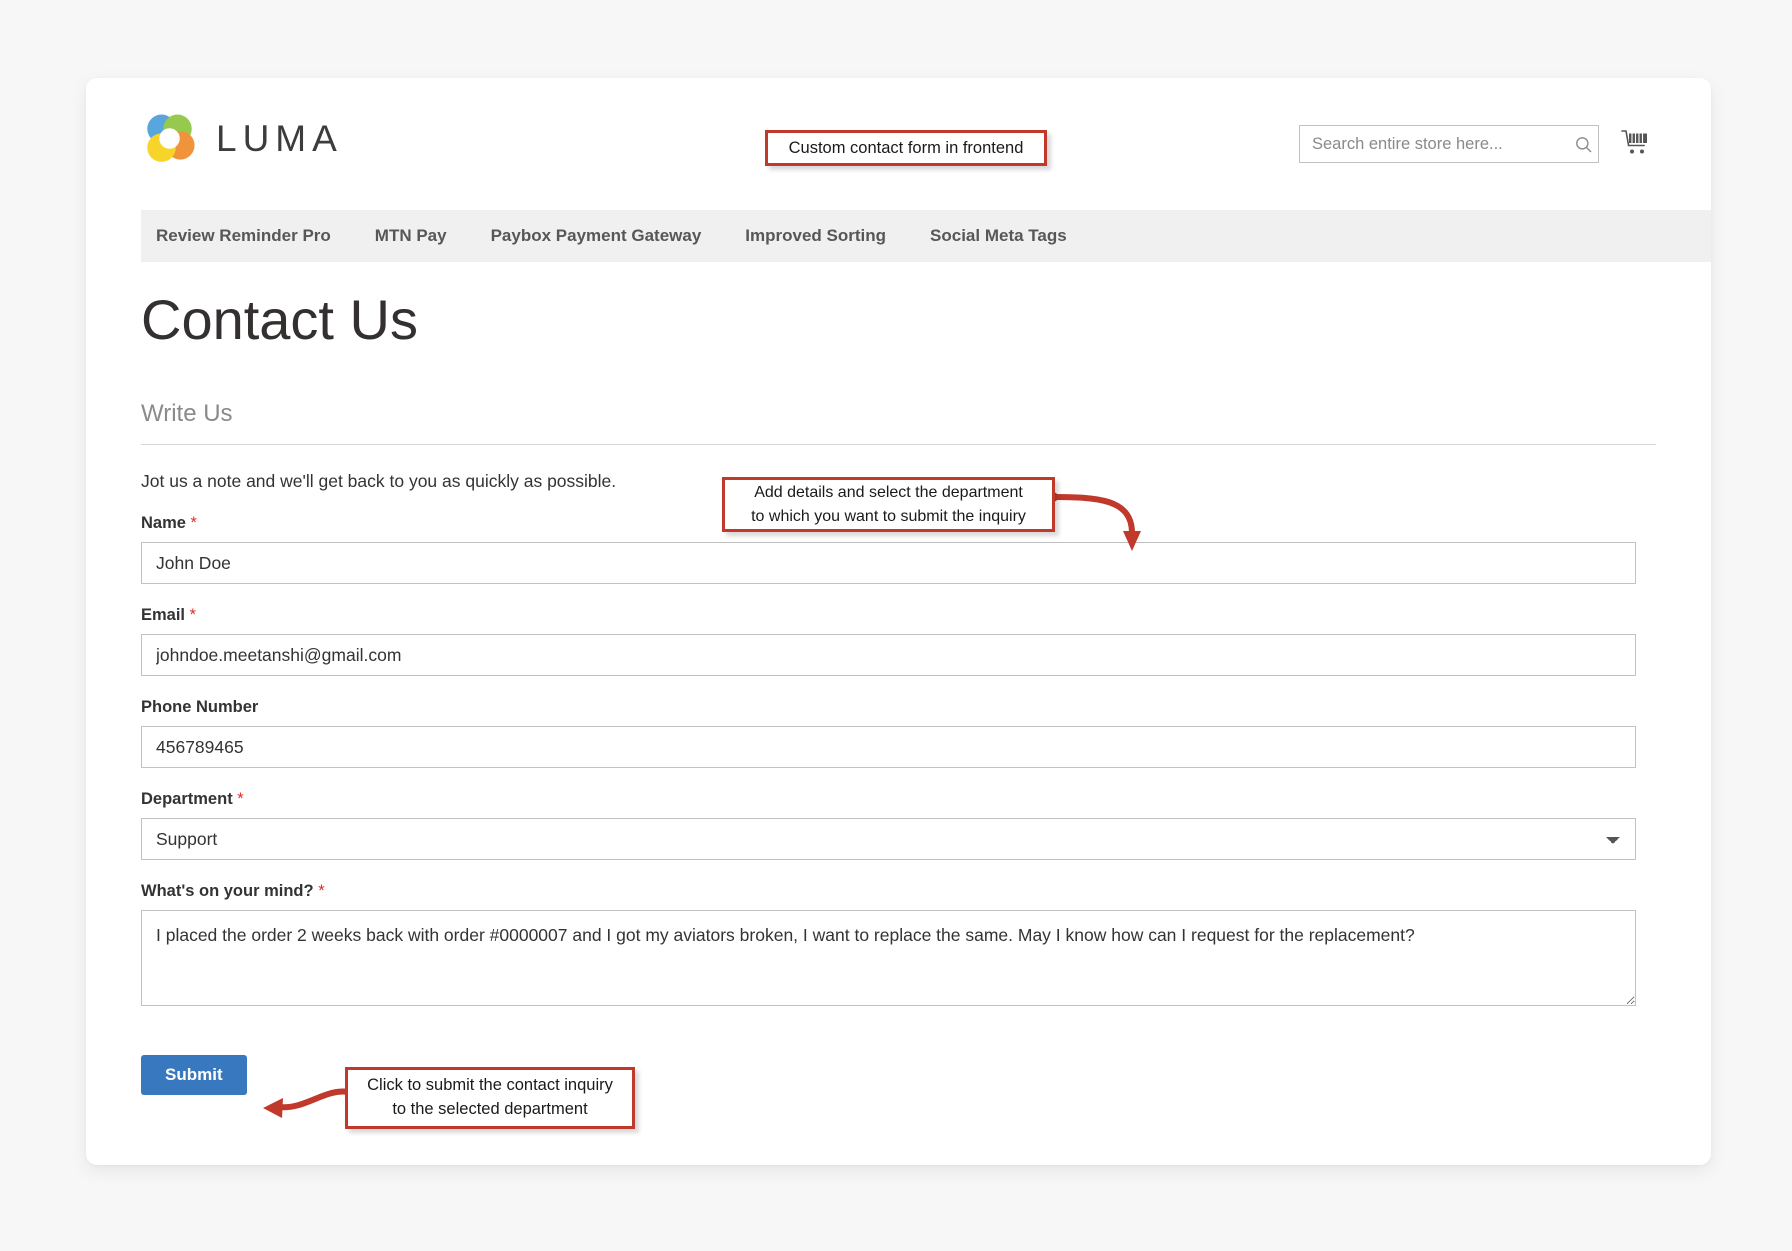 The width and height of the screenshot is (1792, 1251). Describe the element at coordinates (888, 516) in the screenshot. I see `annotation-department-line2: to which you want to submit the inquiry` at that location.